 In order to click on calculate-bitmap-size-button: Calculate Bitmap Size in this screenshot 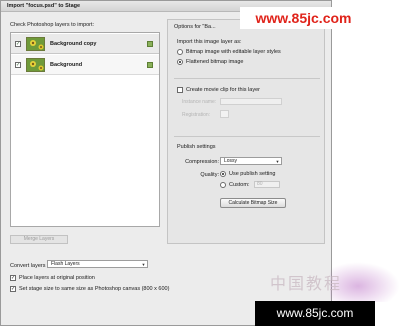, I will do `click(253, 203)`.